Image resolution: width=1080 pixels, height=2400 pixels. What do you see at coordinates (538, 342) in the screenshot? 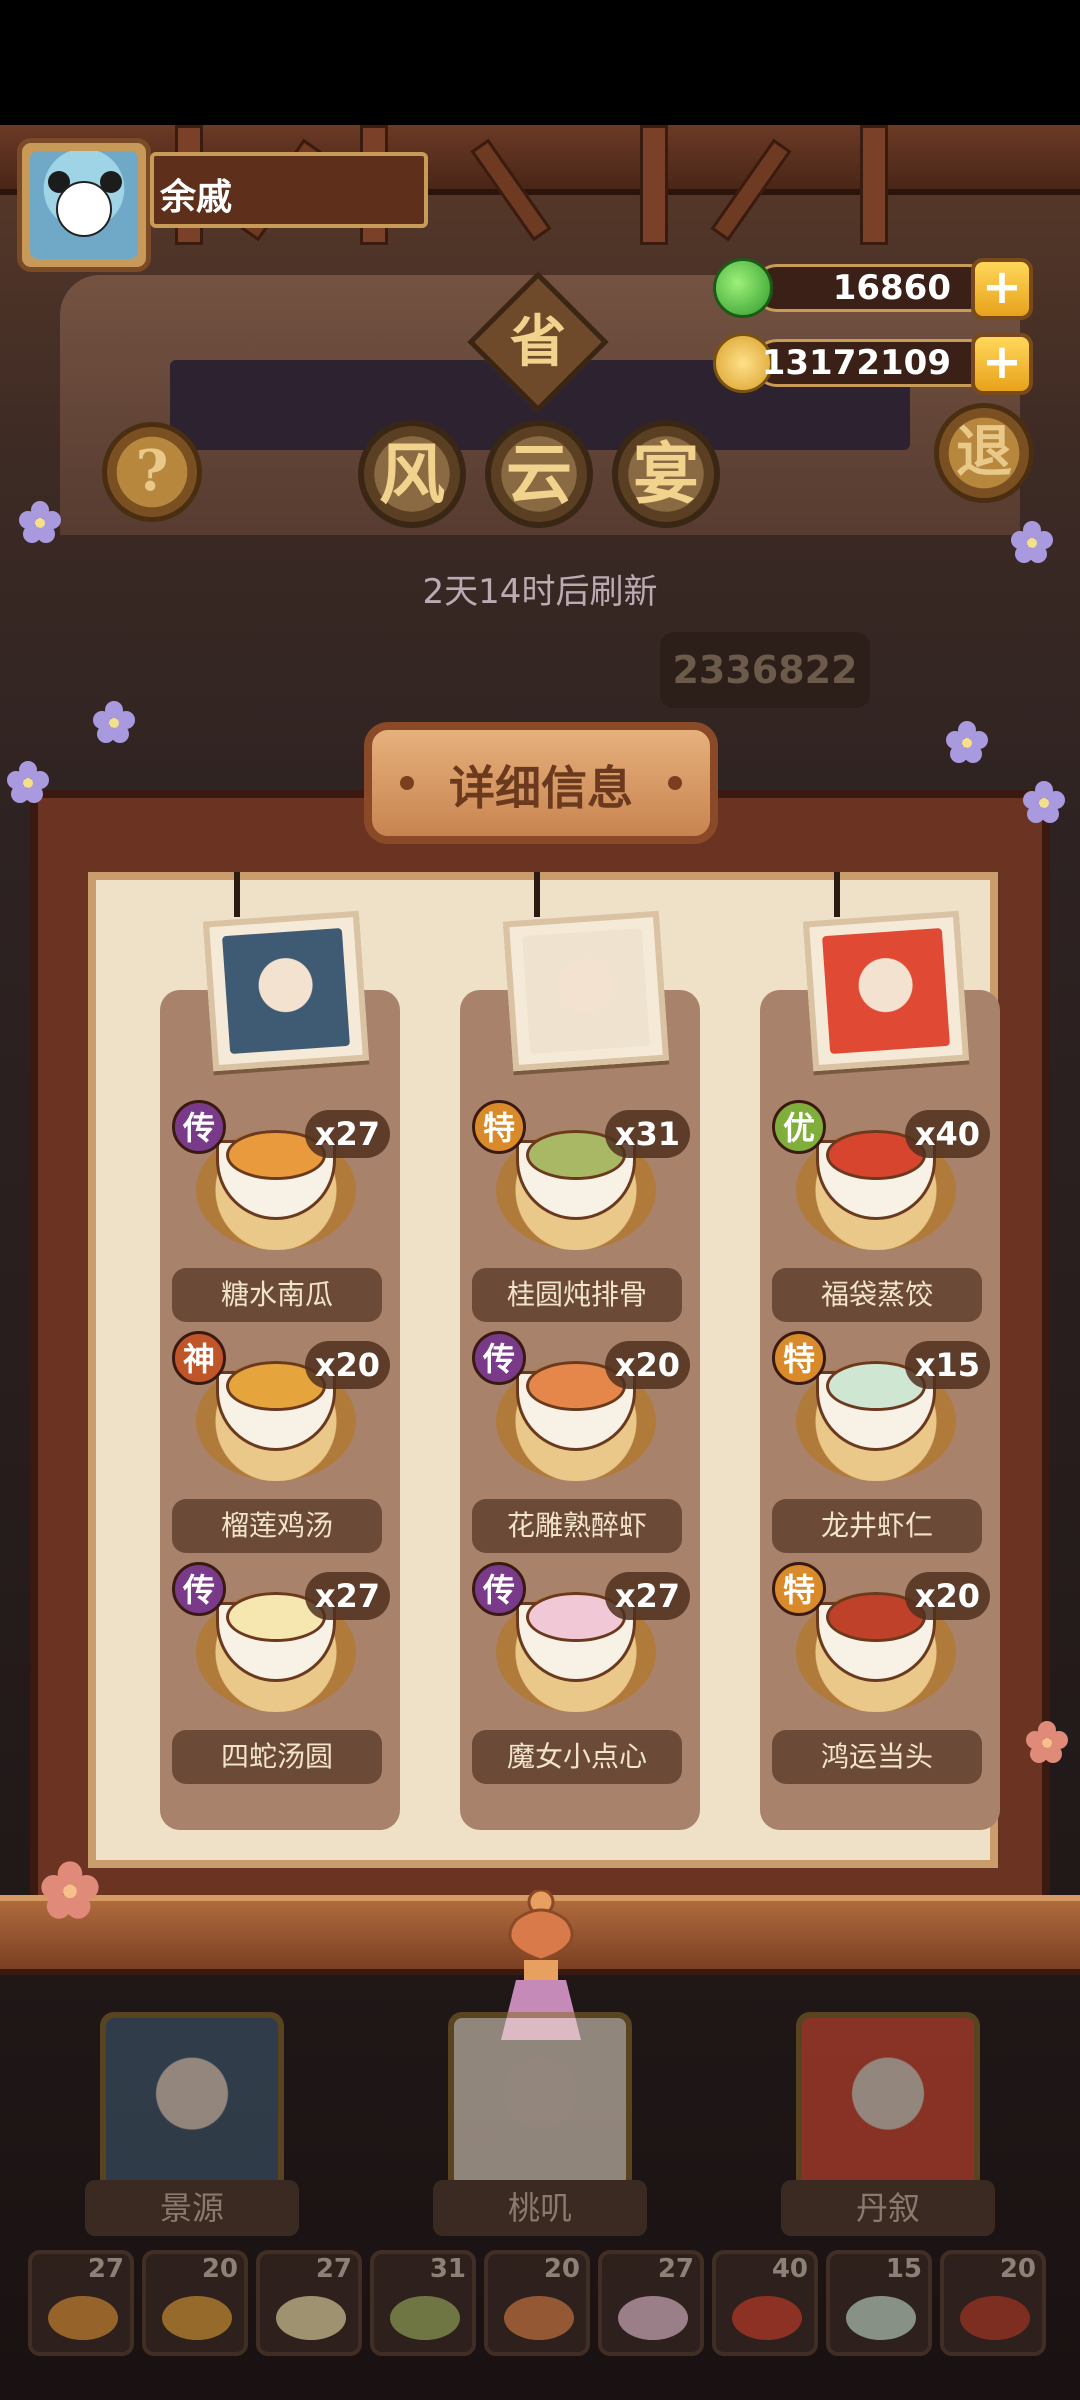
I see `province-badge: 省` at bounding box center [538, 342].